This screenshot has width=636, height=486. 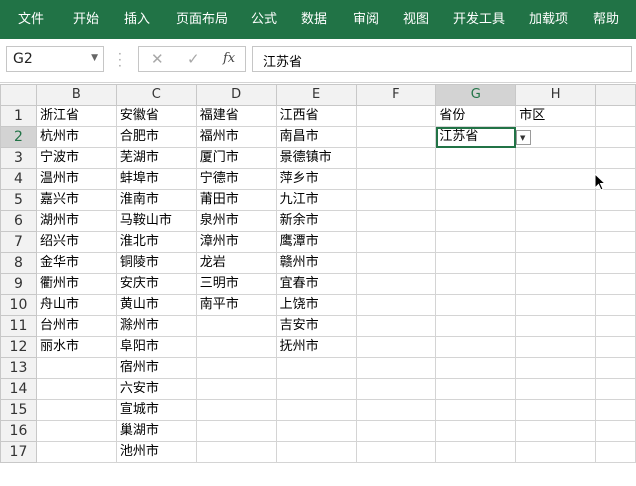 What do you see at coordinates (236, 179) in the screenshot?
I see `cell: 宁德市` at bounding box center [236, 179].